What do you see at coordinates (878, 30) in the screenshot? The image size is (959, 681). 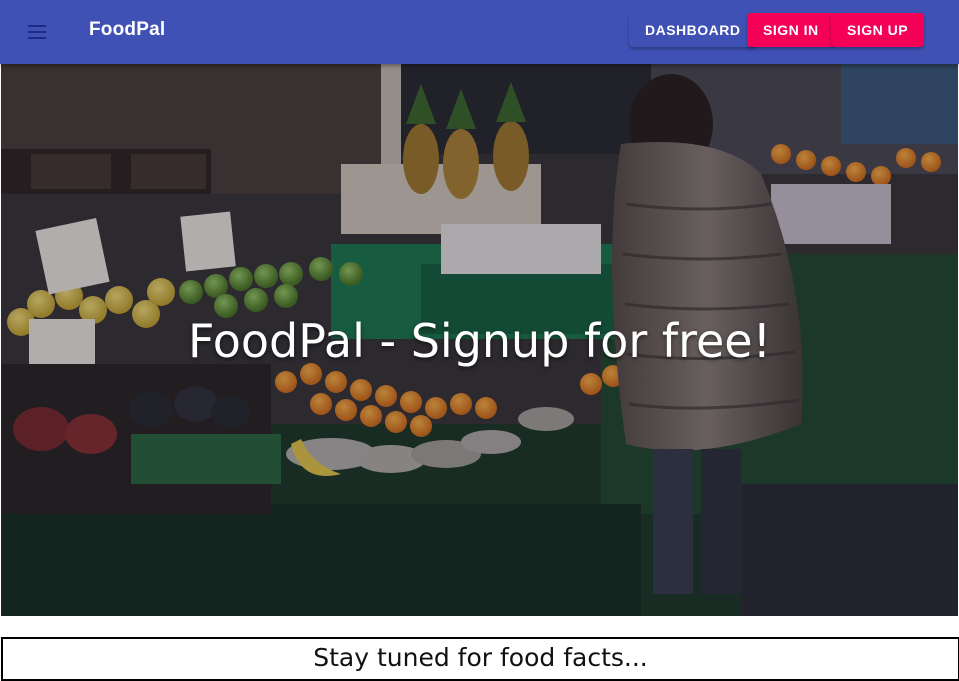 I see `sign-up-button: SIGN UP` at bounding box center [878, 30].